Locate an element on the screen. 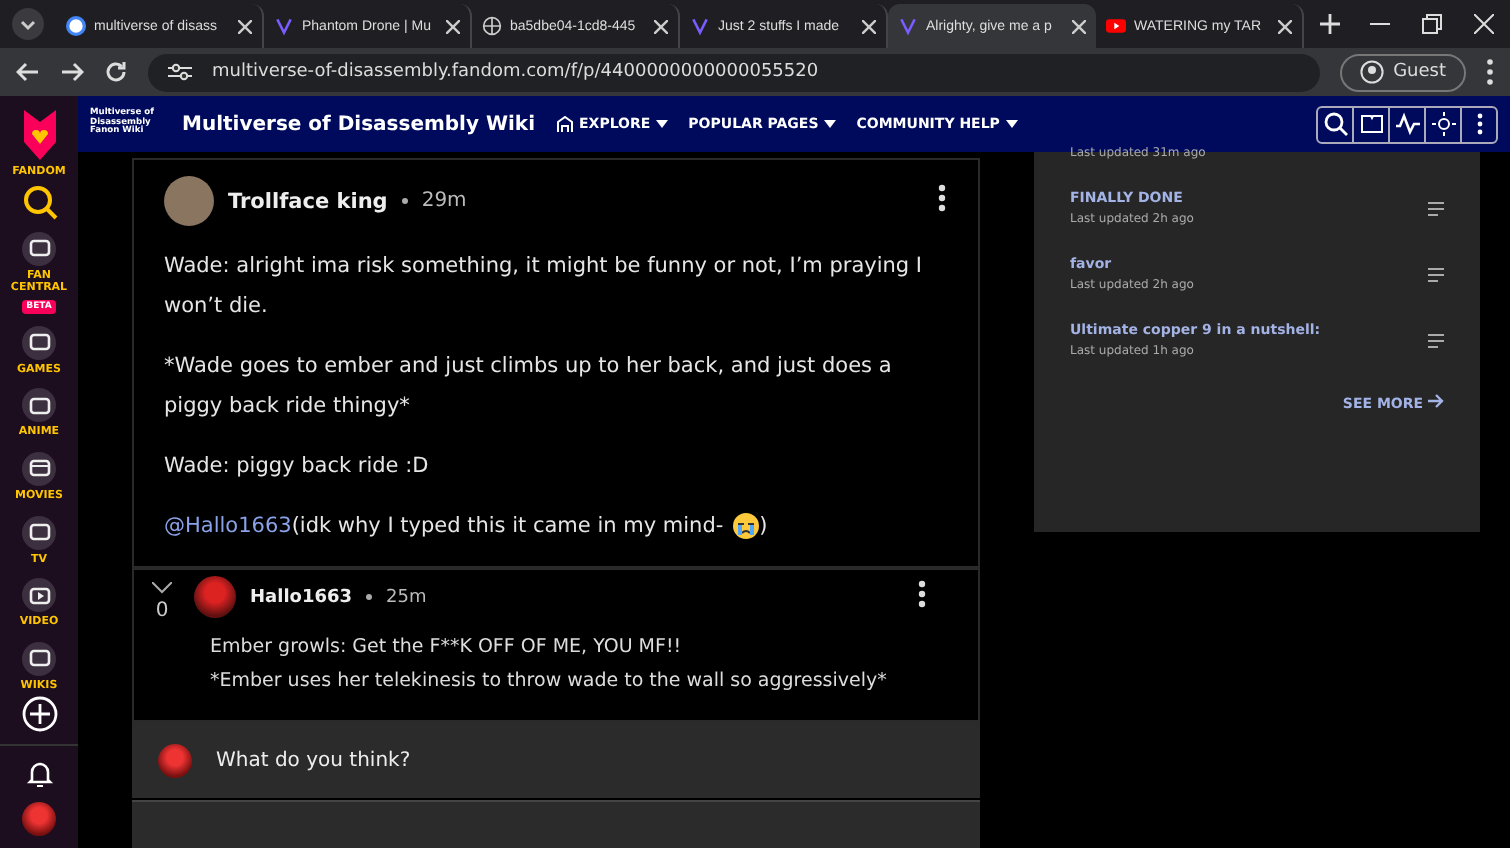 This screenshot has height=848, width=1510. comment-field: What do you think? is located at coordinates (556, 760).